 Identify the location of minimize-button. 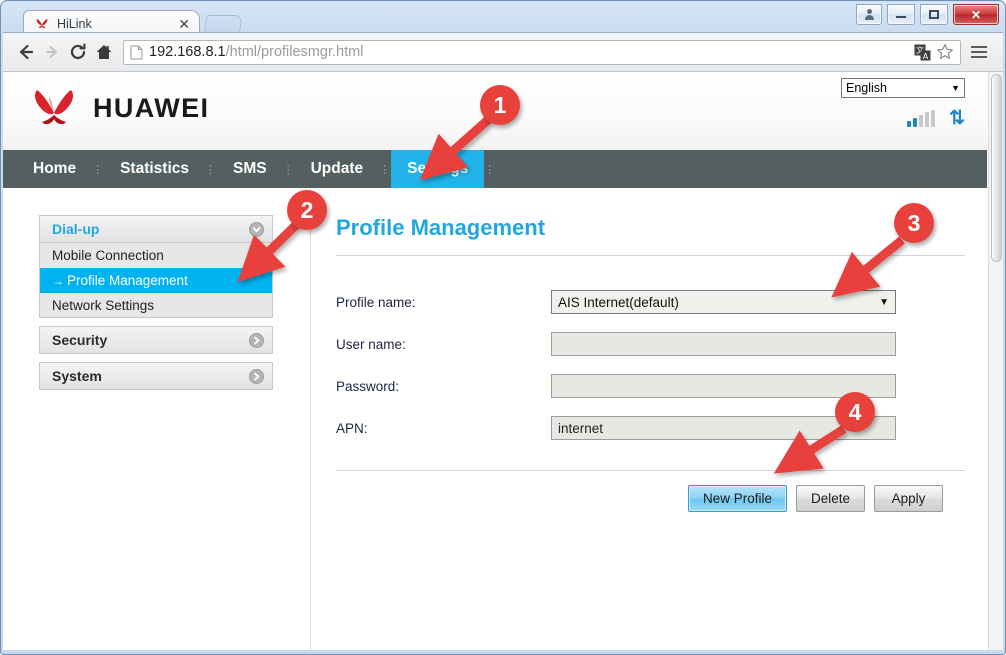
(901, 14).